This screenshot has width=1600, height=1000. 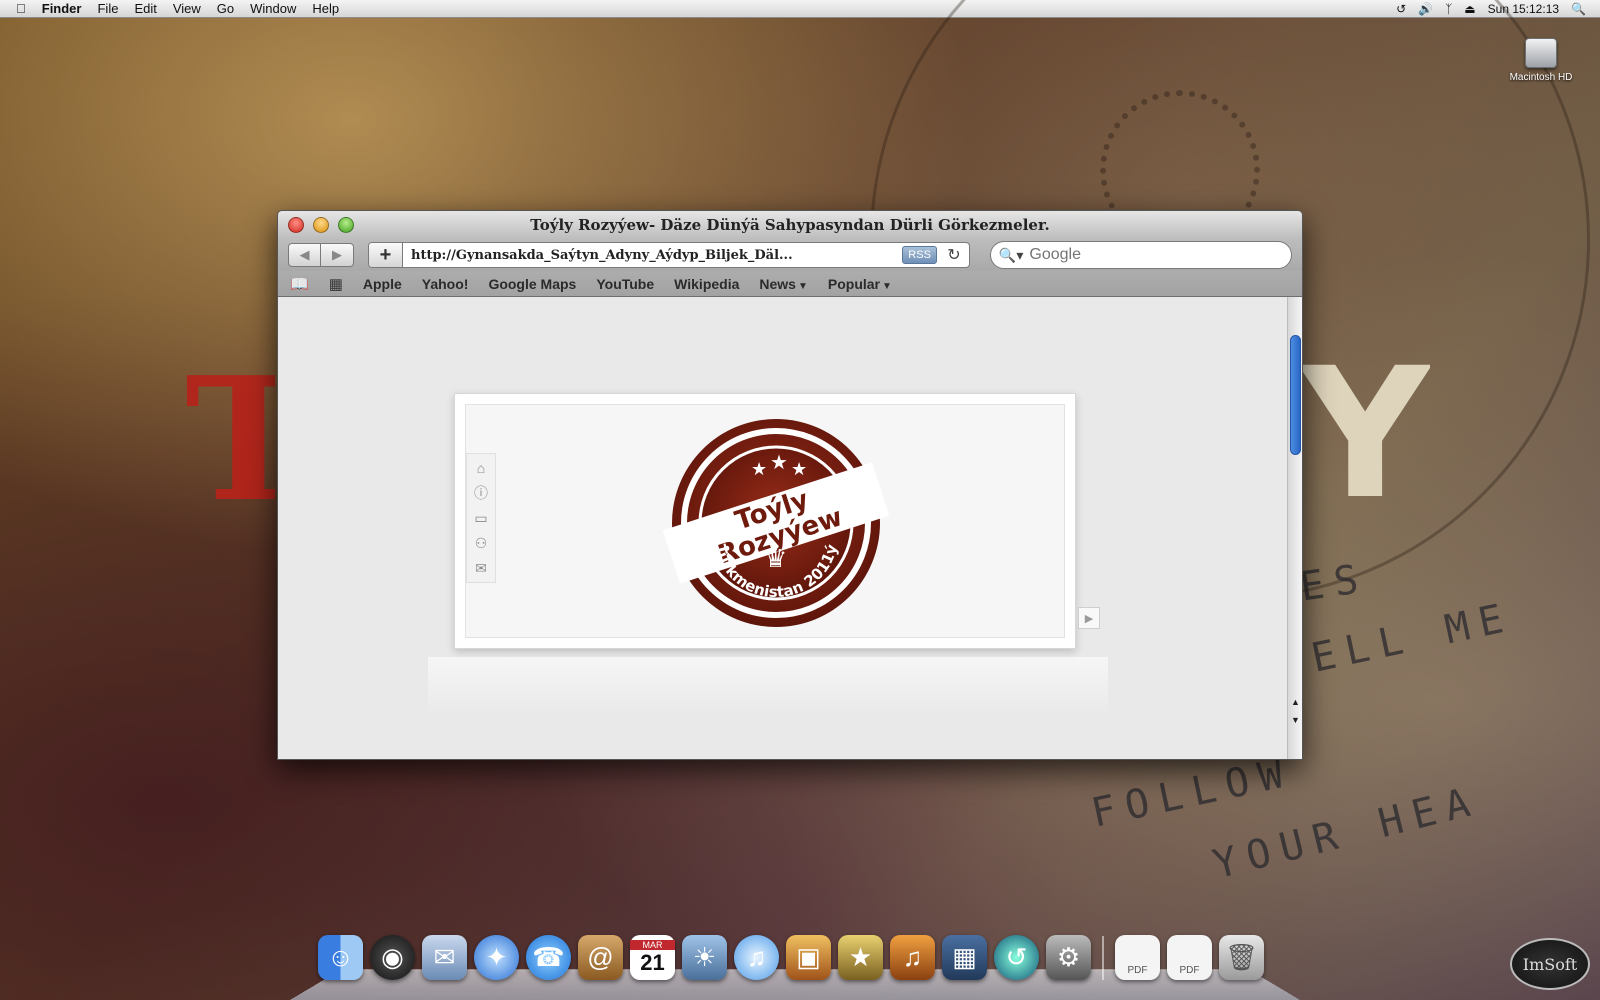 What do you see at coordinates (625, 284) in the screenshot?
I see `bookmark-youtube: YouTube` at bounding box center [625, 284].